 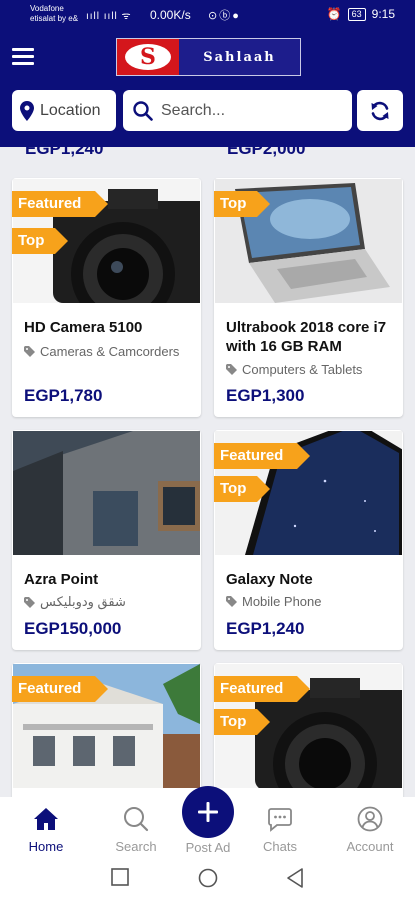 What do you see at coordinates (63, 395) in the screenshot?
I see `listing-price: EGP1,780` at bounding box center [63, 395].